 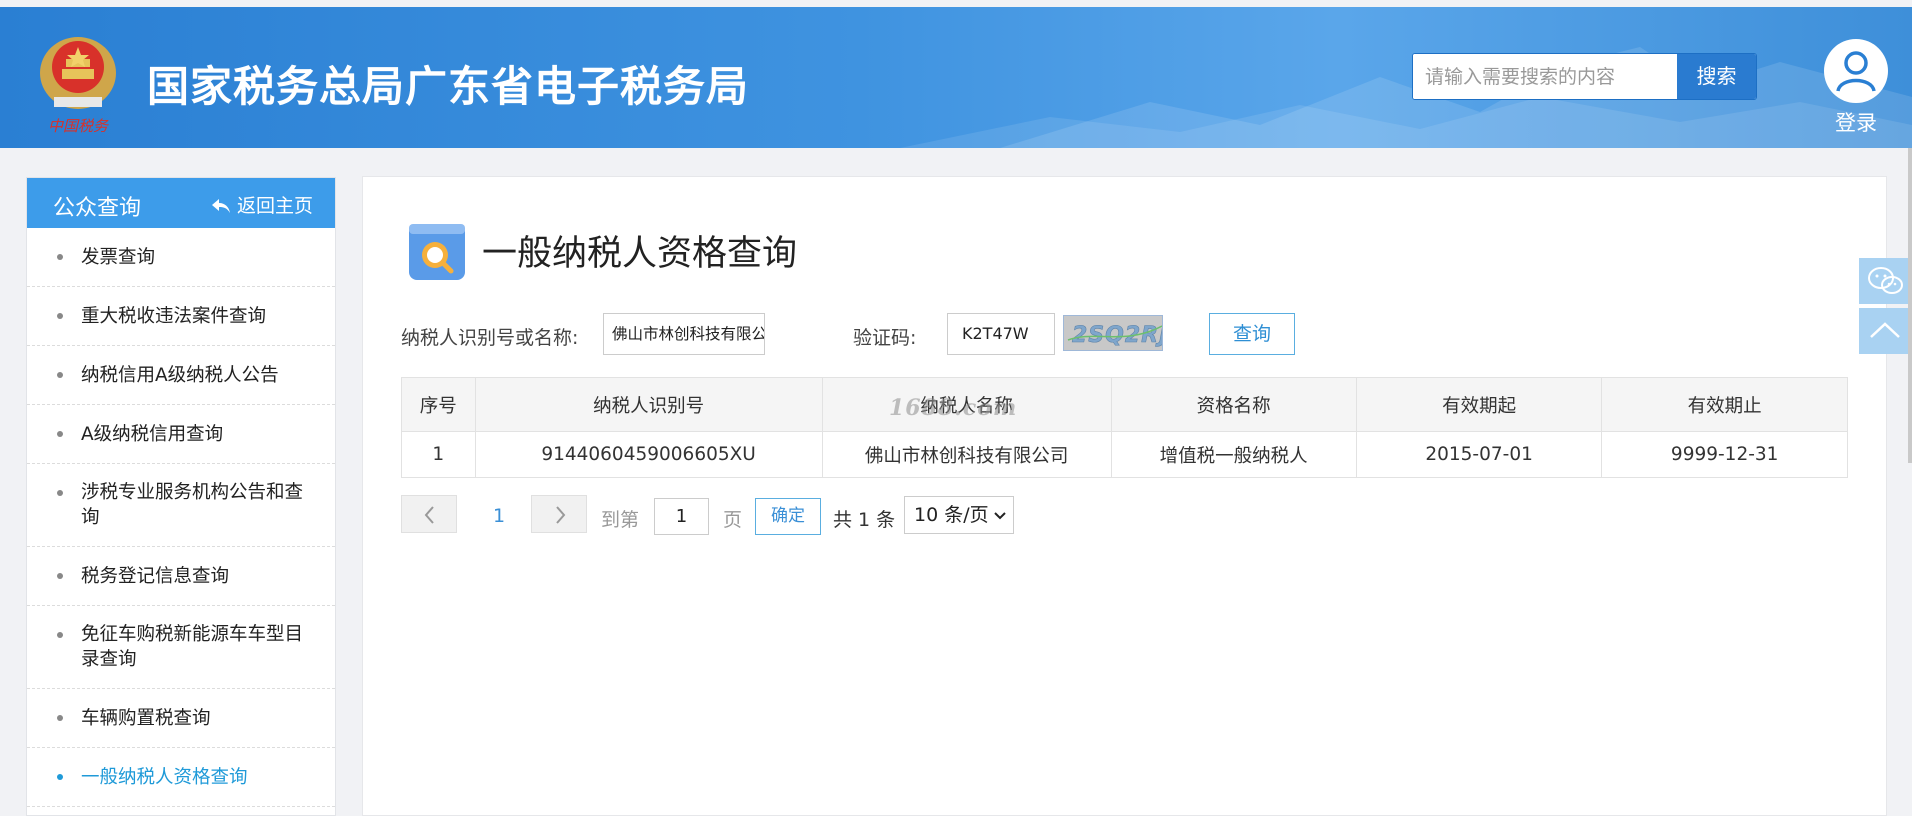 I want to click on sidebar-item-label: 涉税专业服务机构公告和查询, so click(x=192, y=505).